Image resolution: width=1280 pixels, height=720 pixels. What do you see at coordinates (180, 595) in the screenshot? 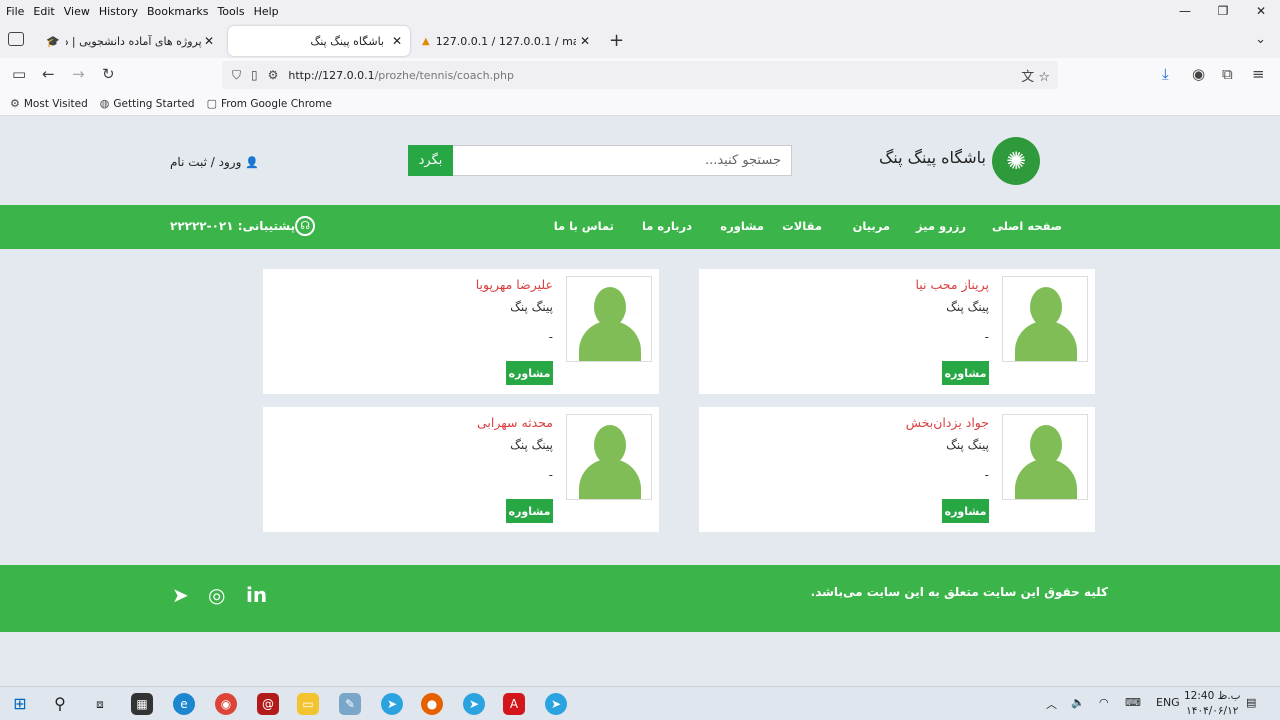
I see `telegram-icon: ➤` at bounding box center [180, 595].